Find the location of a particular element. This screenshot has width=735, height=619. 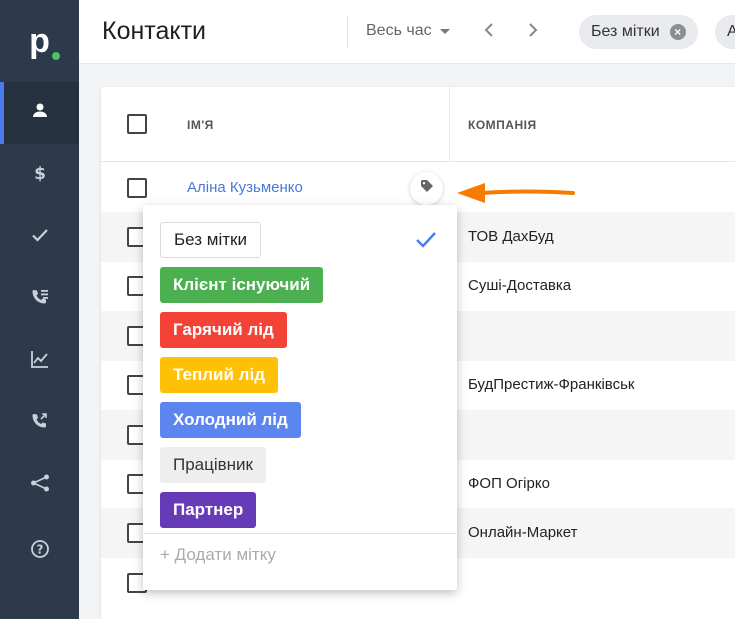

next-period-button is located at coordinates (533, 32).